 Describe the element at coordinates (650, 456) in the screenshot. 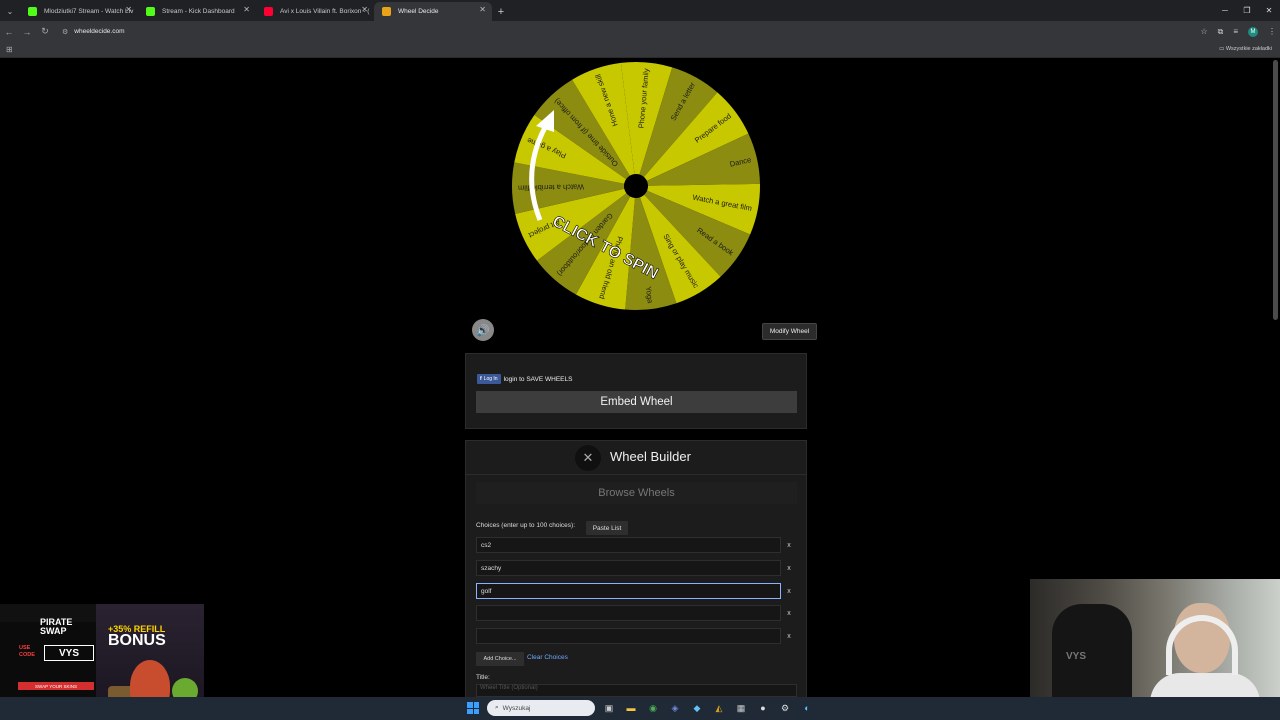

I see `wheel-builder-title: Wheel Builder` at that location.